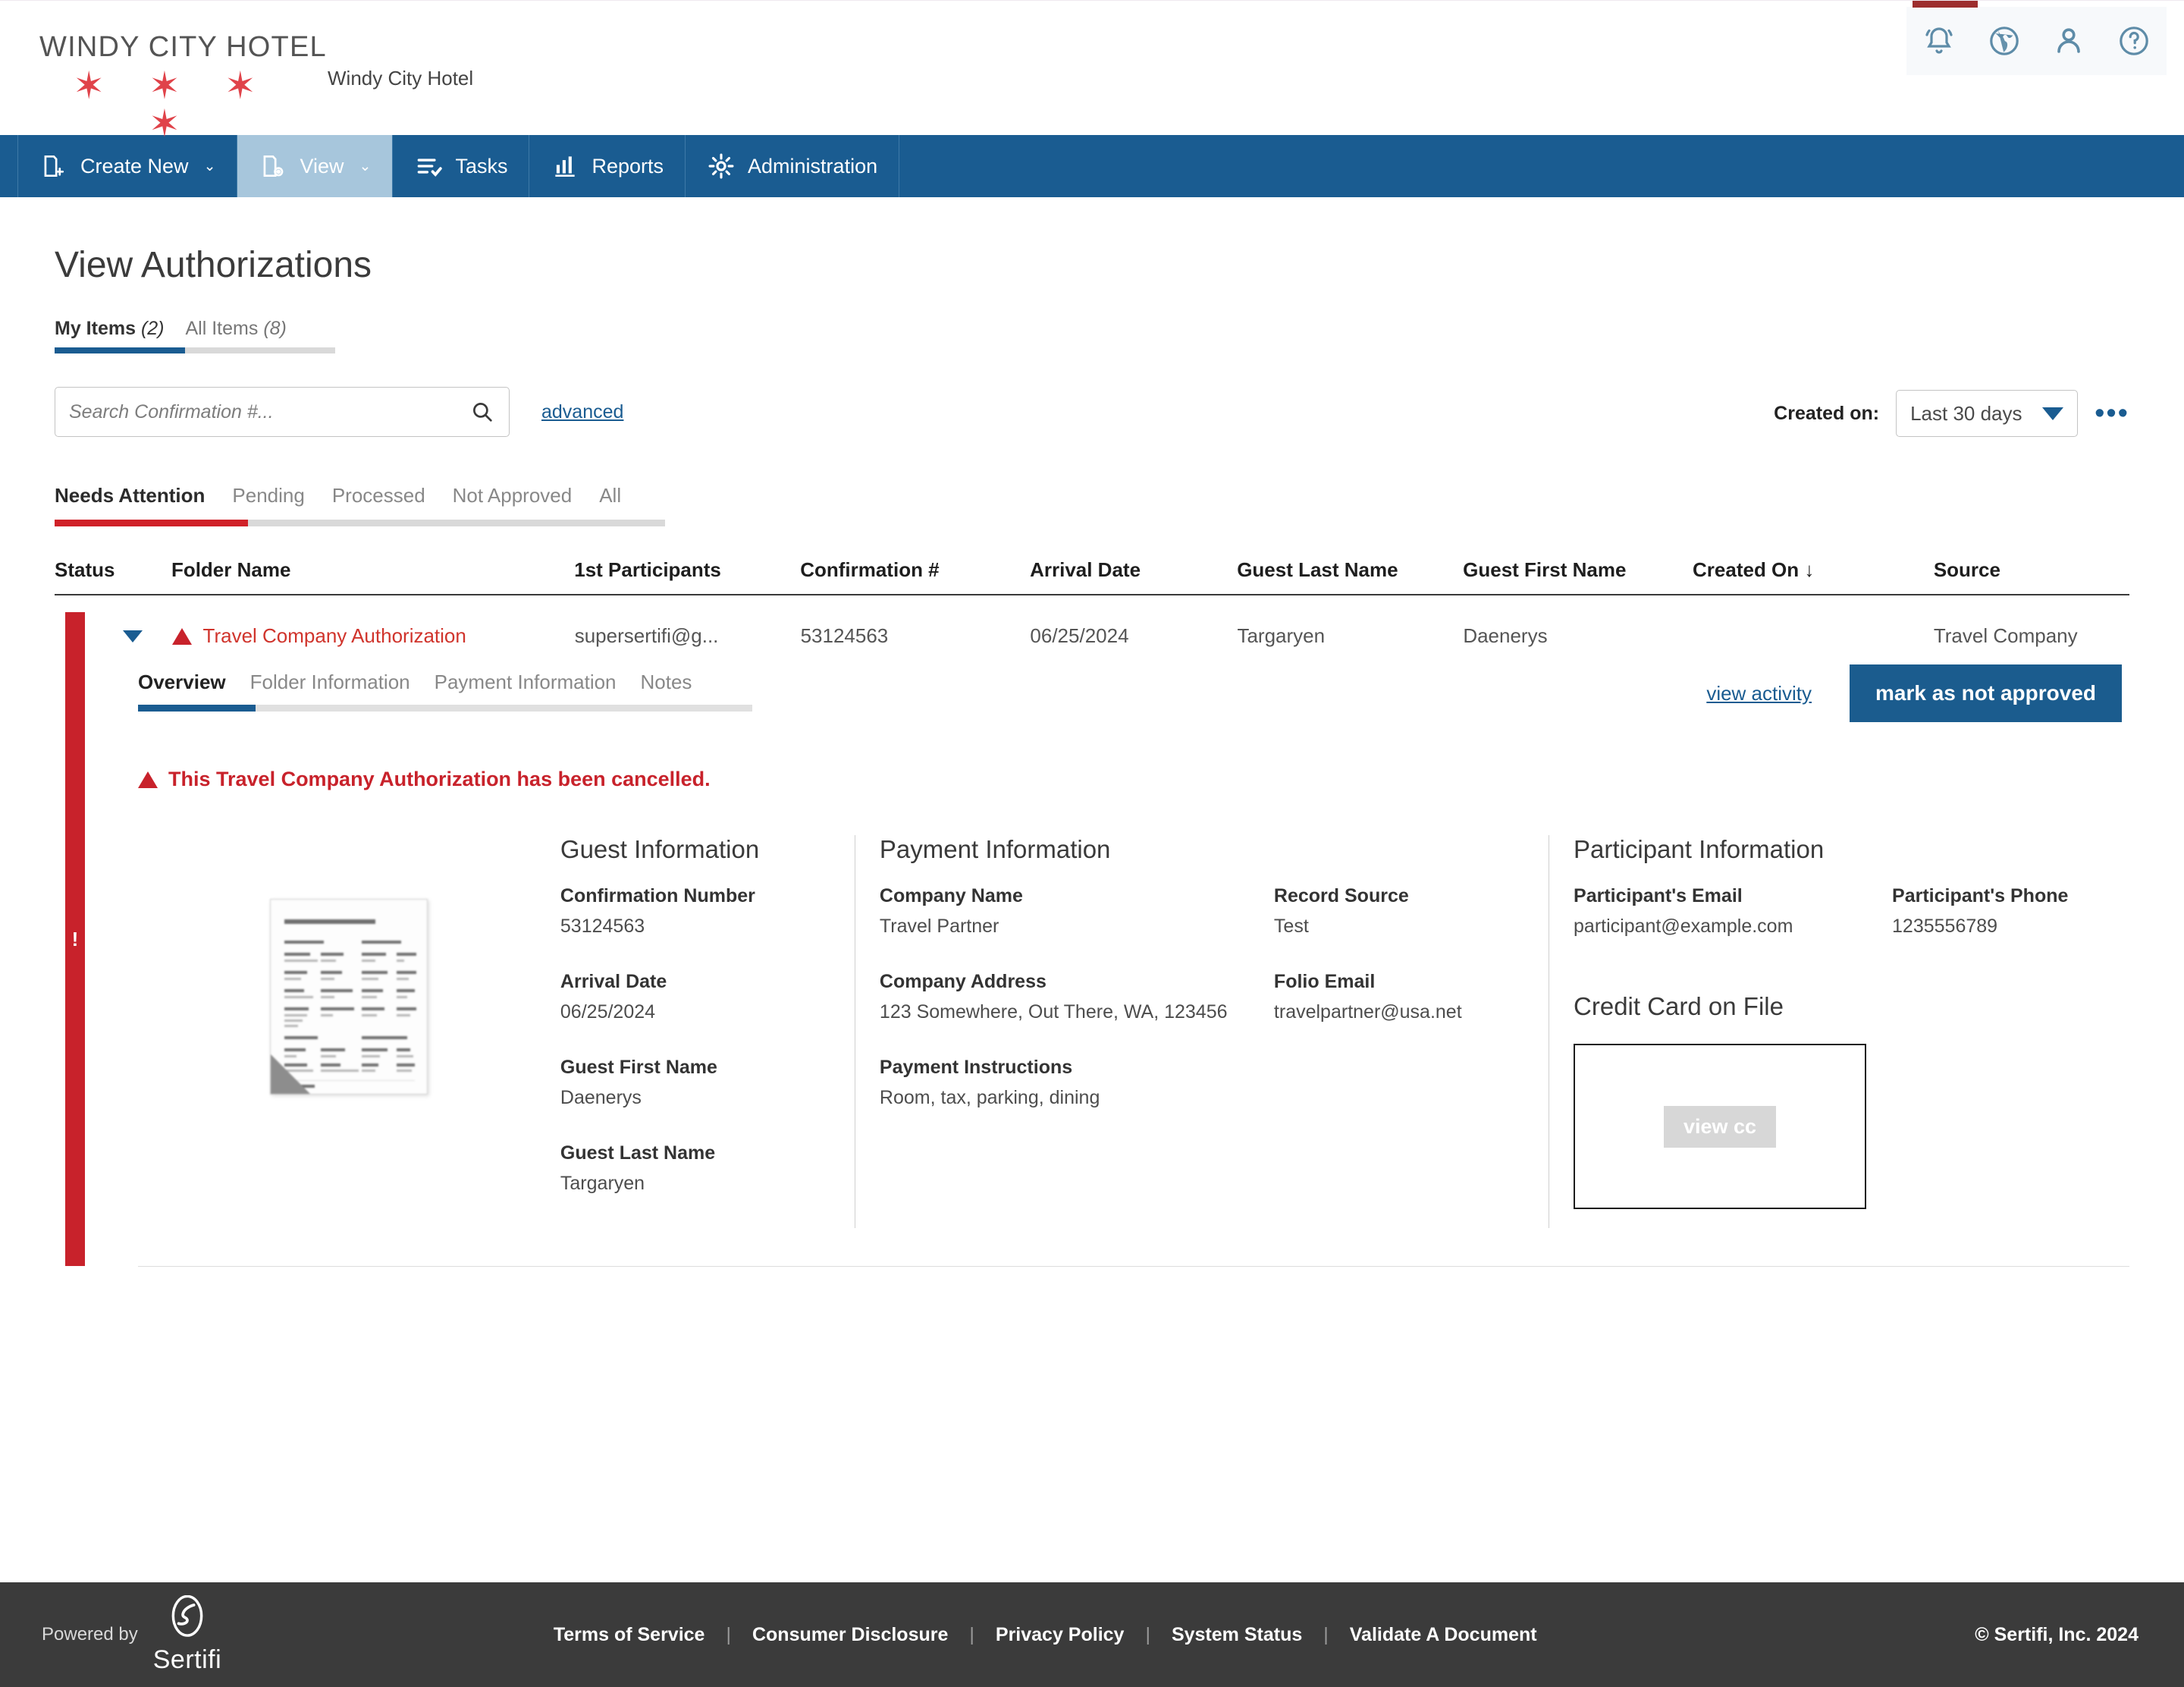 The width and height of the screenshot is (2184, 1687). Describe the element at coordinates (2036, 38) in the screenshot. I see `header-icon-bar` at that location.